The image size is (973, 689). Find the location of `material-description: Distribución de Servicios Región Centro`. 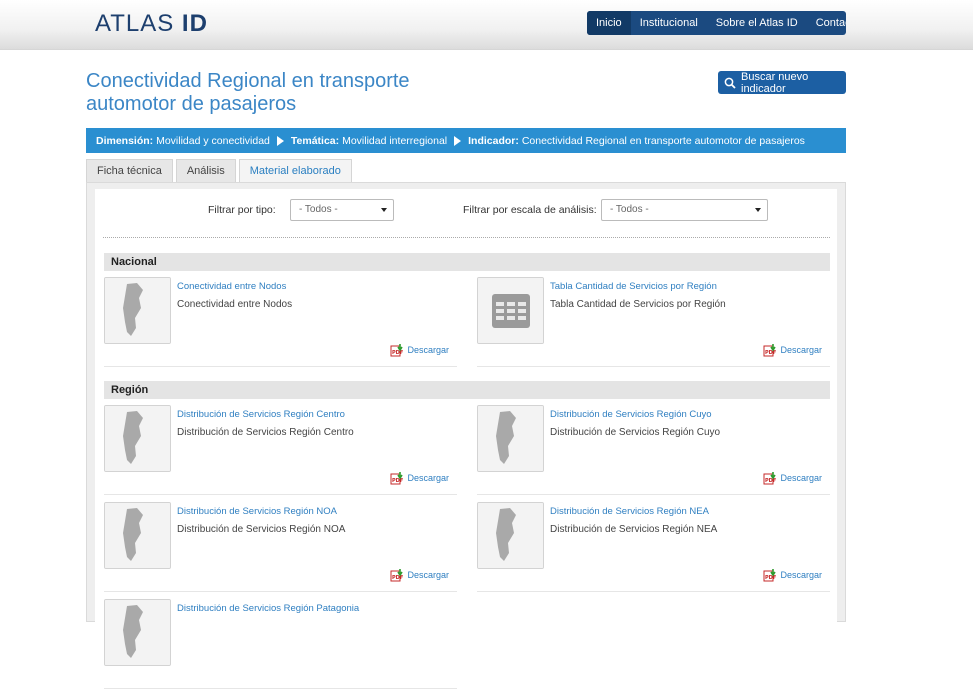

material-description: Distribución de Servicios Región Centro is located at coordinates (265, 432).